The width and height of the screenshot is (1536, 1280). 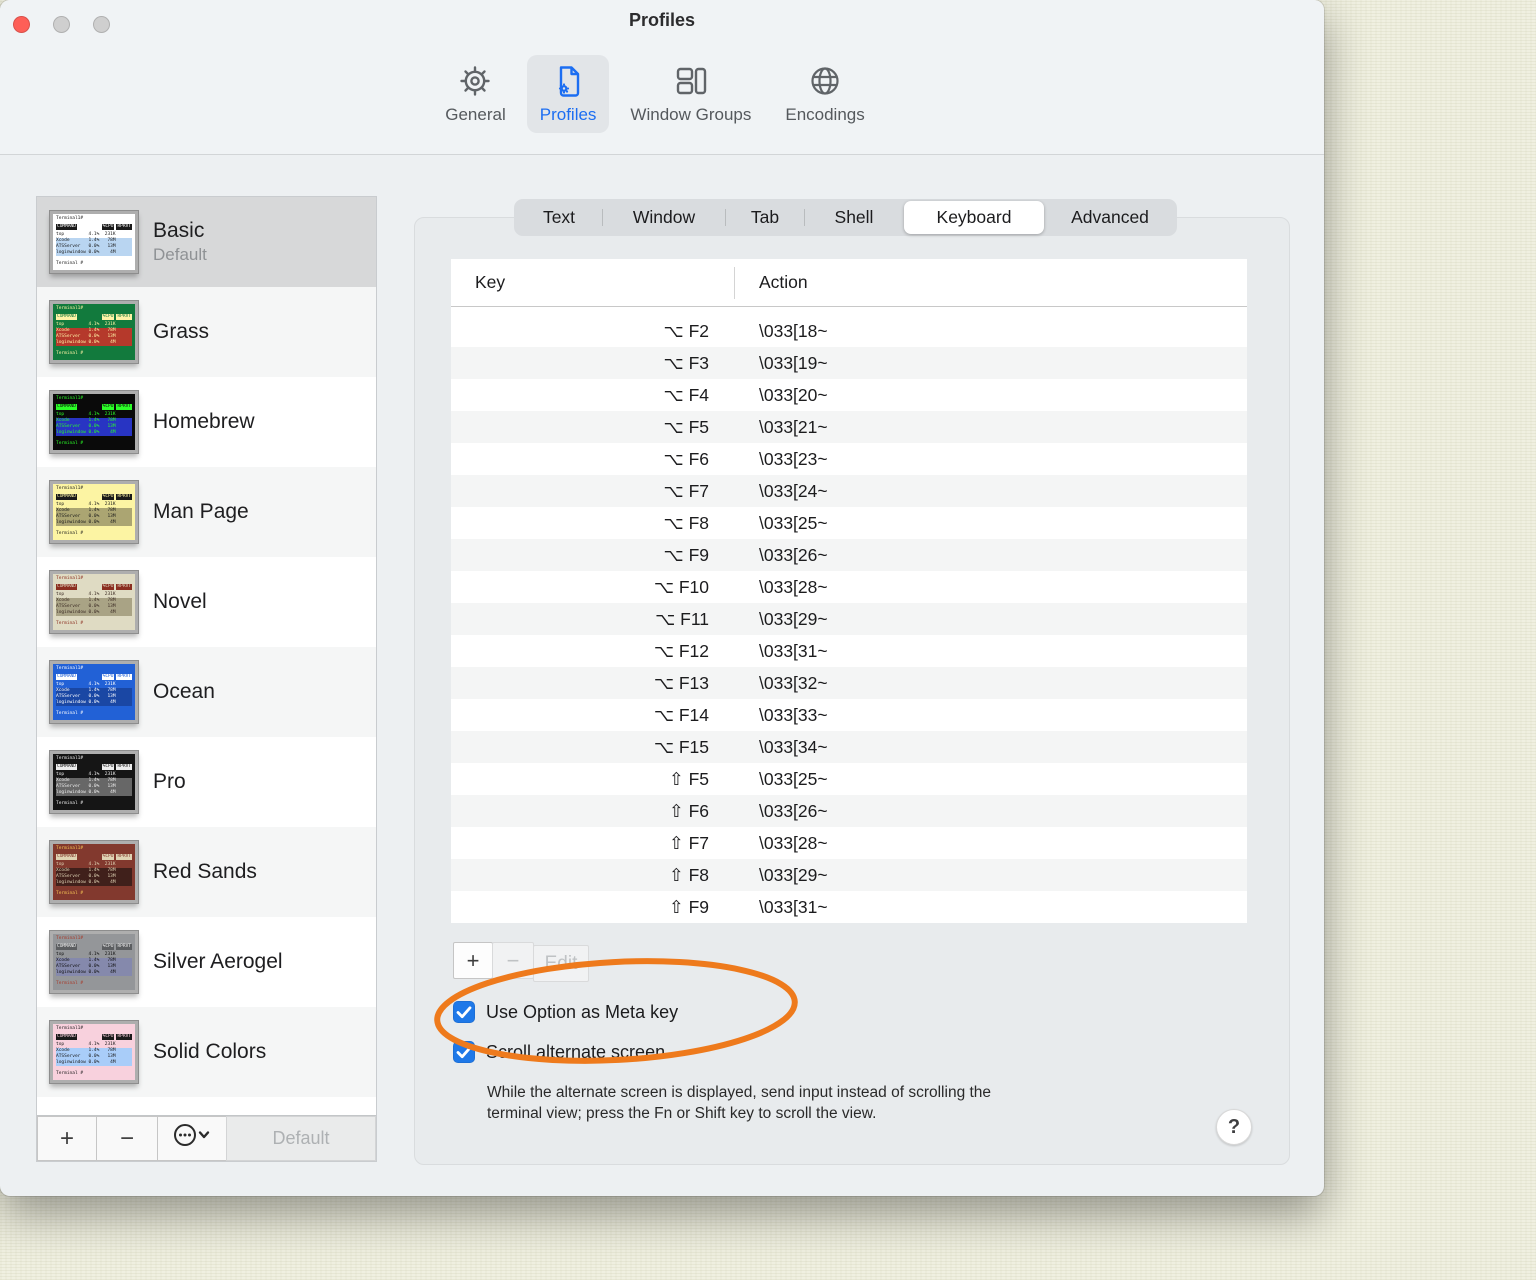 What do you see at coordinates (849, 459) in the screenshot?
I see `key-binding-row: ⌥ F6 \033[23~` at bounding box center [849, 459].